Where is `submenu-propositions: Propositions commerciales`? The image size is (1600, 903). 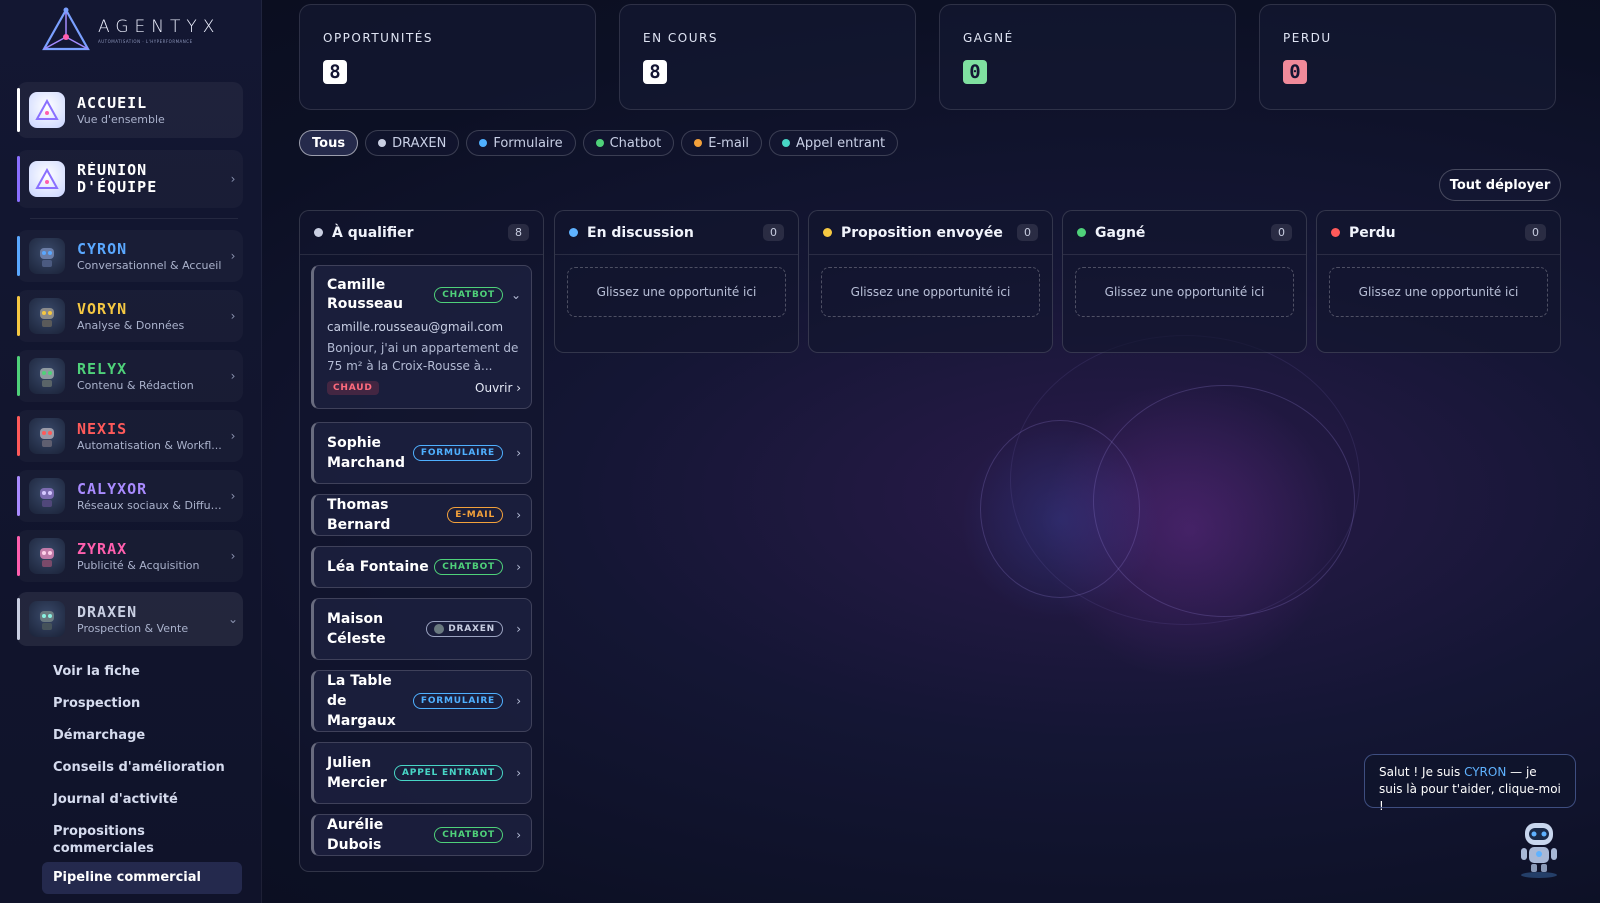
submenu-propositions: Propositions commerciales is located at coordinates (142, 839).